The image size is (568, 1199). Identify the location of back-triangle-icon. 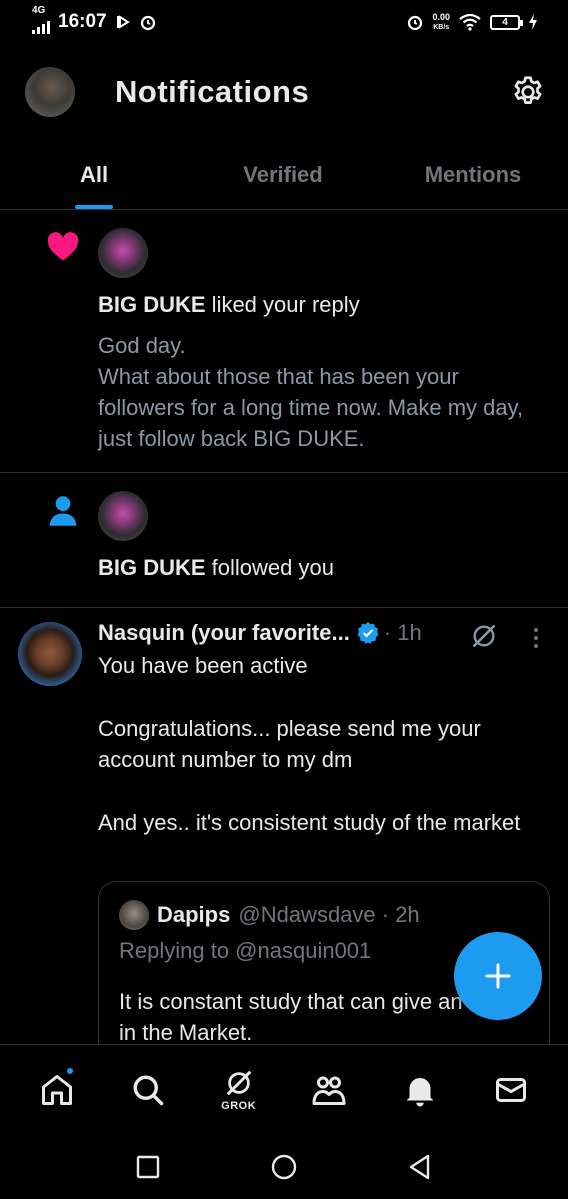
(420, 1167).